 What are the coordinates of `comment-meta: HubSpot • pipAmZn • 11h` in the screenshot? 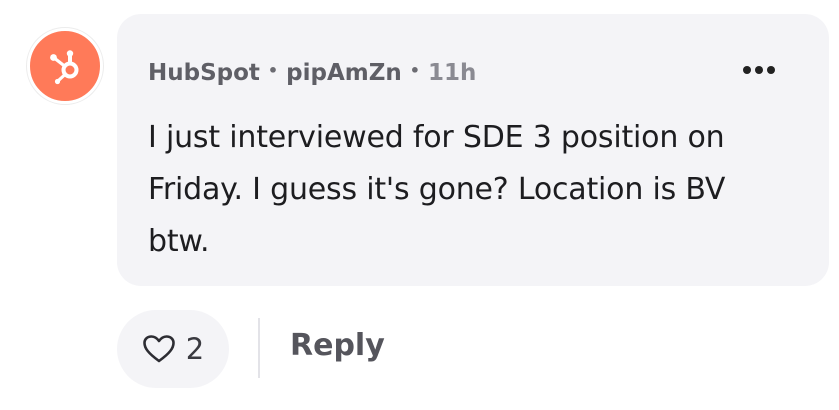 It's located at (312, 73).